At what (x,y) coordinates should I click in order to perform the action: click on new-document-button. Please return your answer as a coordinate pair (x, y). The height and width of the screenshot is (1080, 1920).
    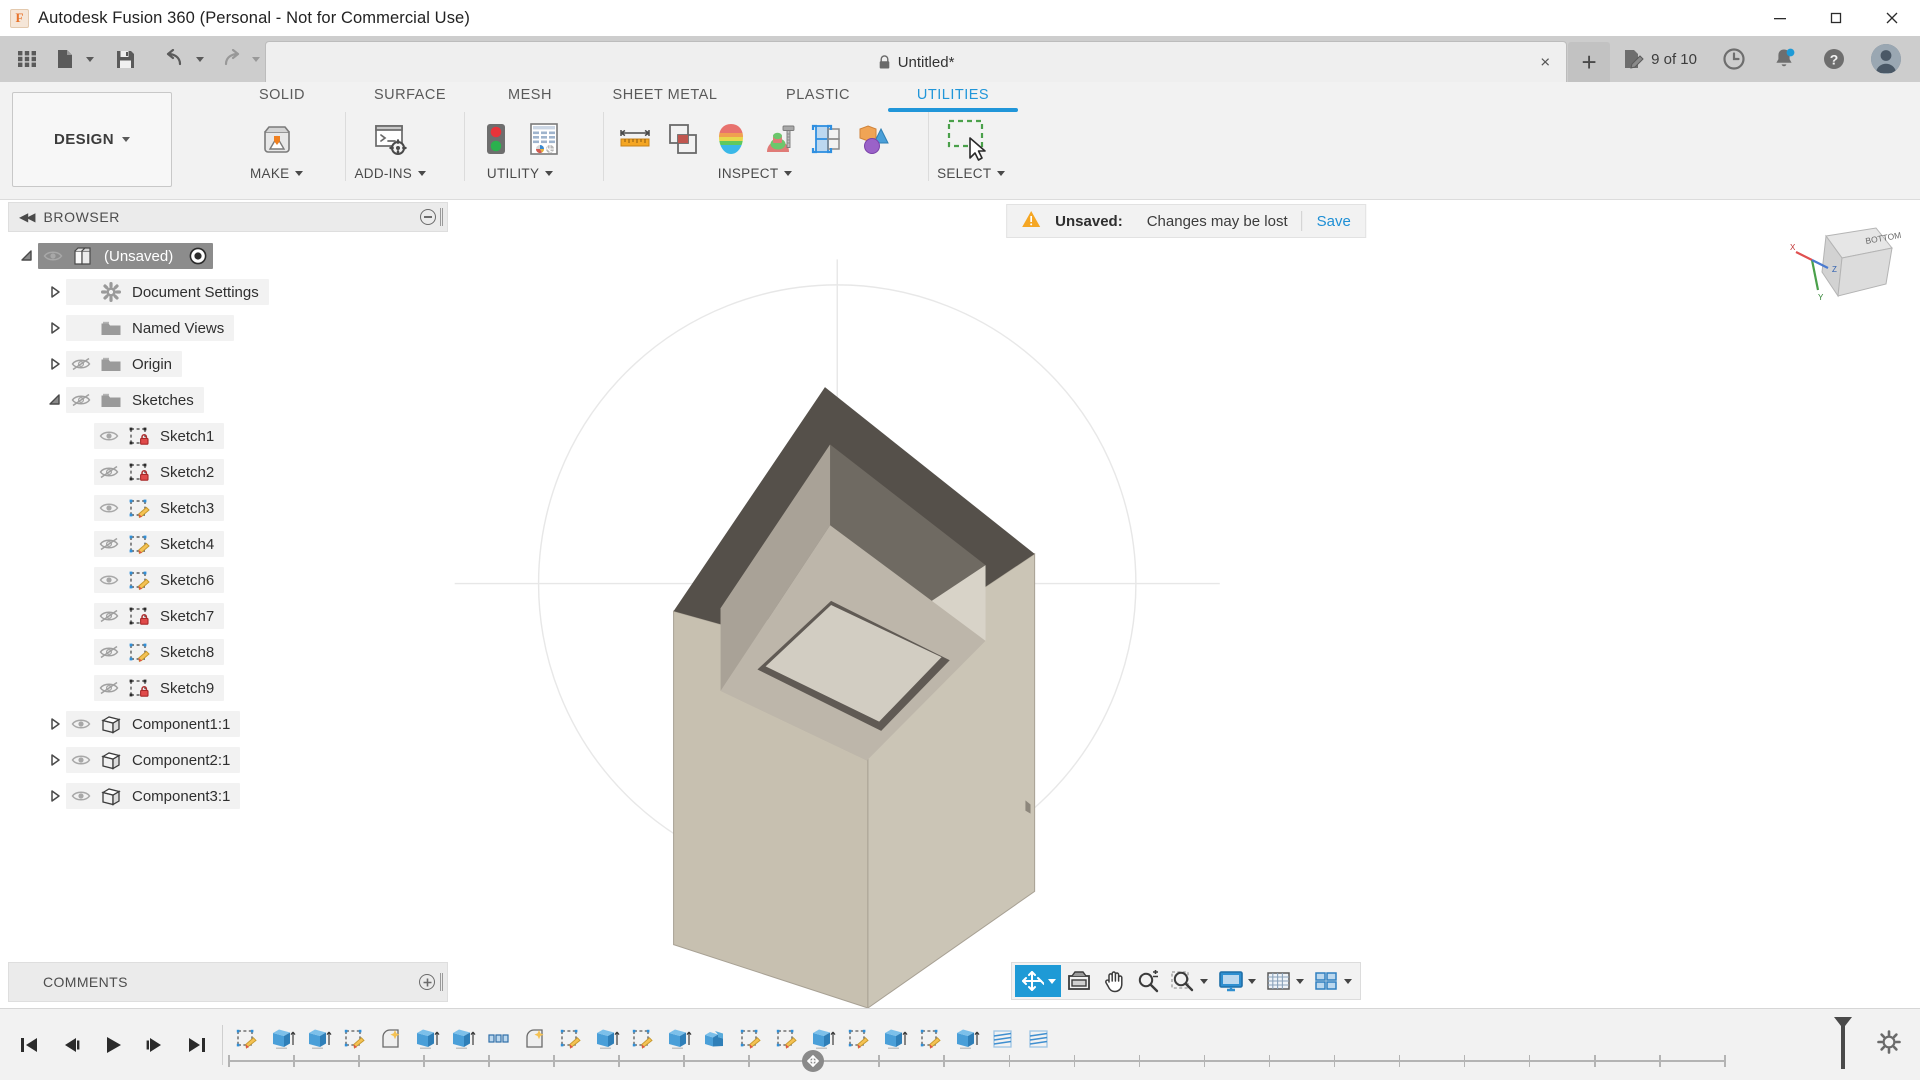
    Looking at the image, I should click on (70, 59).